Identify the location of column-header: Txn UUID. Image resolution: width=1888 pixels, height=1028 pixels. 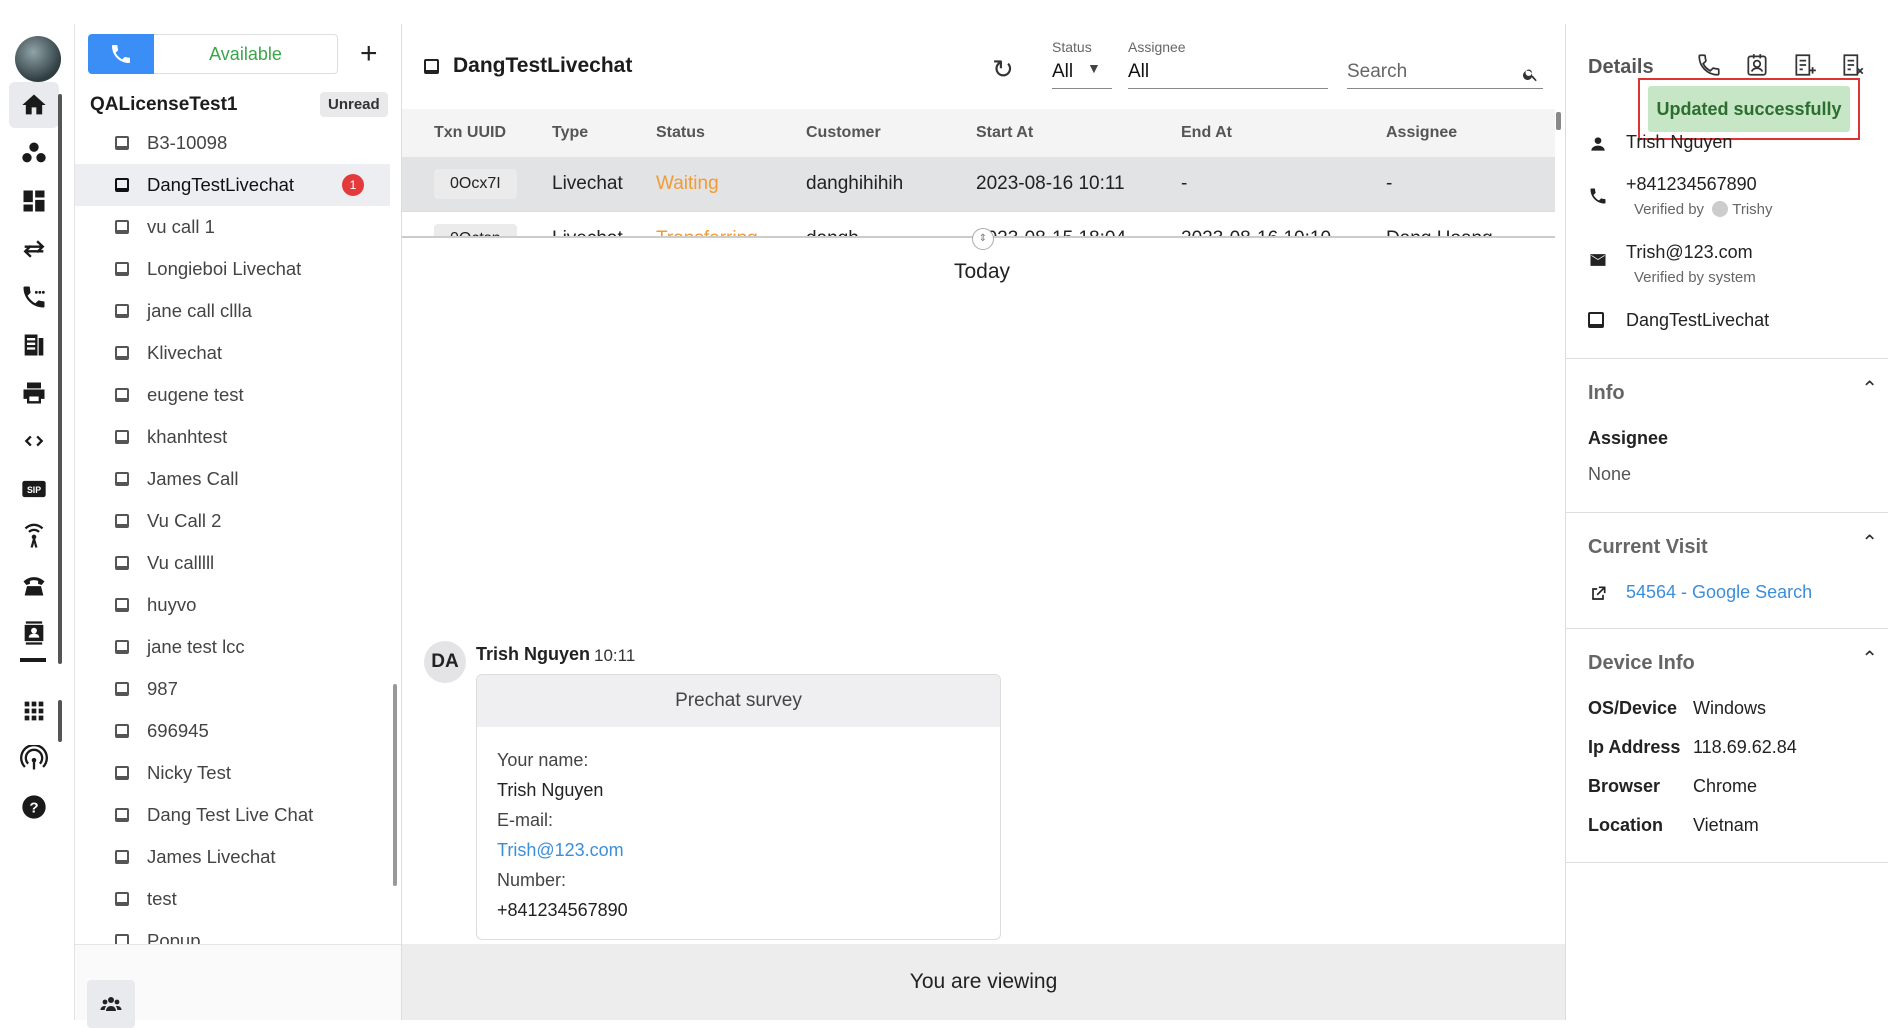
(477, 133).